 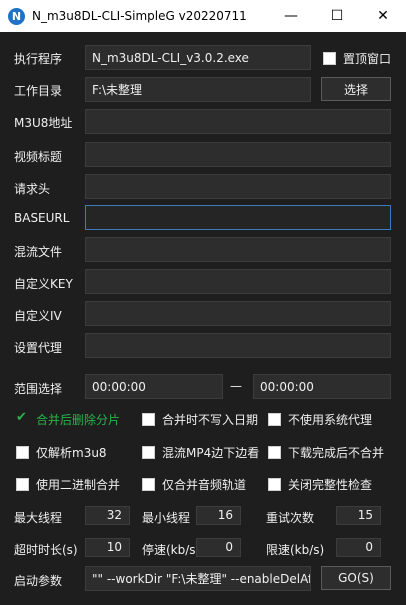 I want to click on option-checkbox: 关闭完整性检查, so click(x=320, y=484).